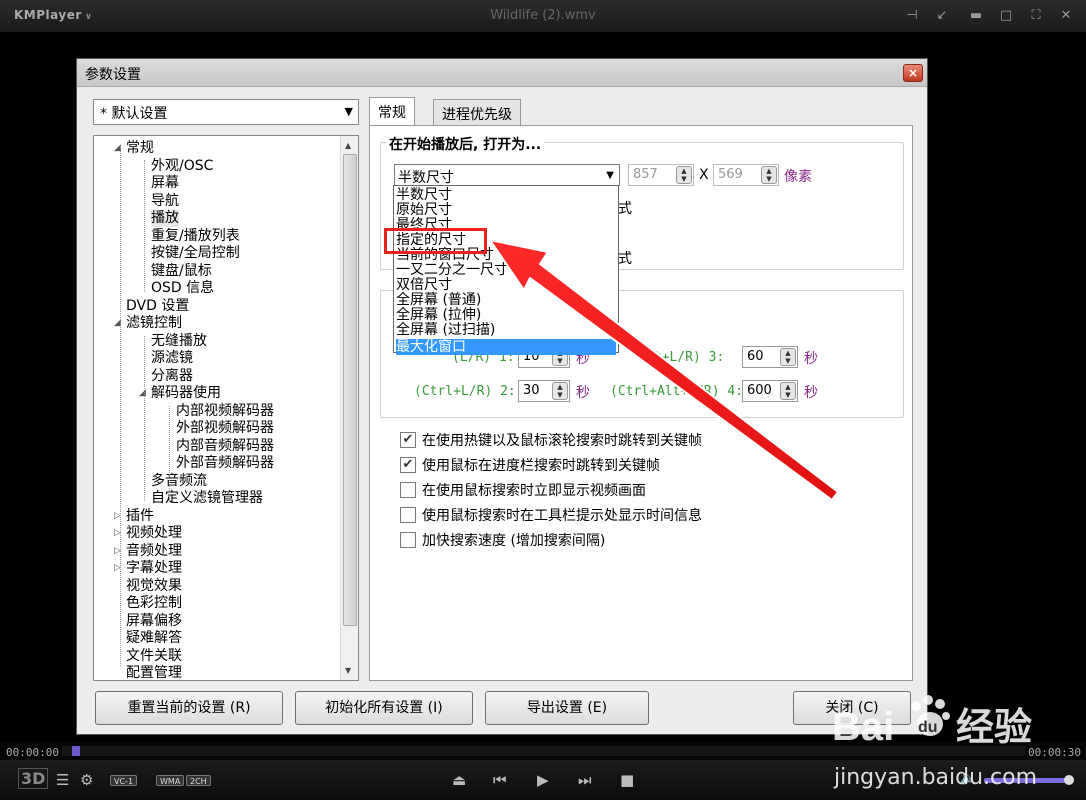 This screenshot has height=800, width=1086. Describe the element at coordinates (585, 780) in the screenshot. I see `next-icon: ⏭` at that location.